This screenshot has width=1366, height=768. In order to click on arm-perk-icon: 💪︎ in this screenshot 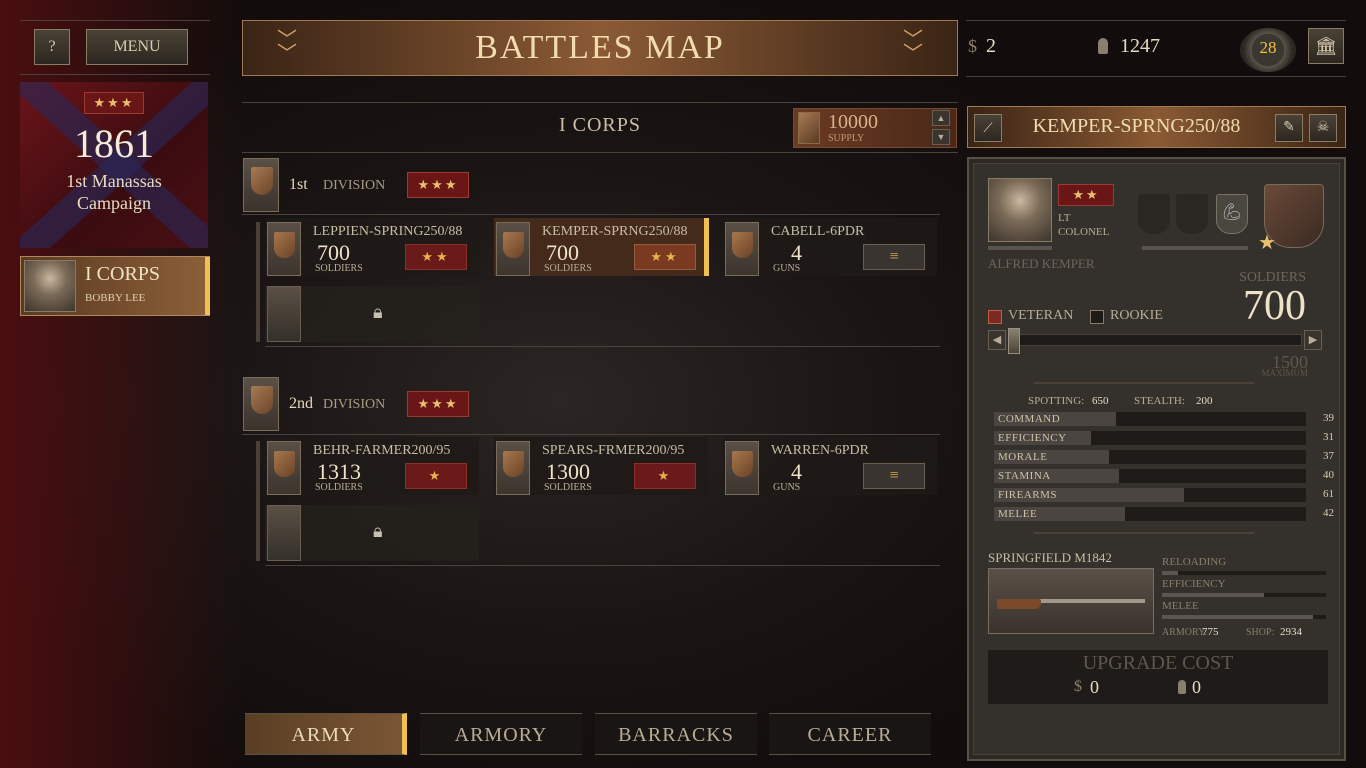, I will do `click(1232, 214)`.